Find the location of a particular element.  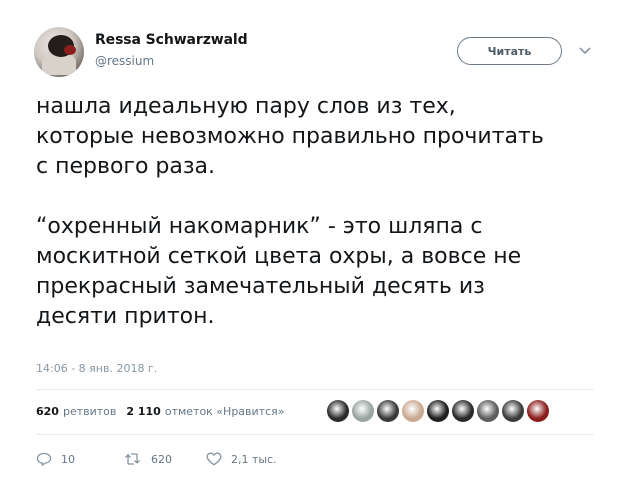

retweet-count: 620 is located at coordinates (161, 459).